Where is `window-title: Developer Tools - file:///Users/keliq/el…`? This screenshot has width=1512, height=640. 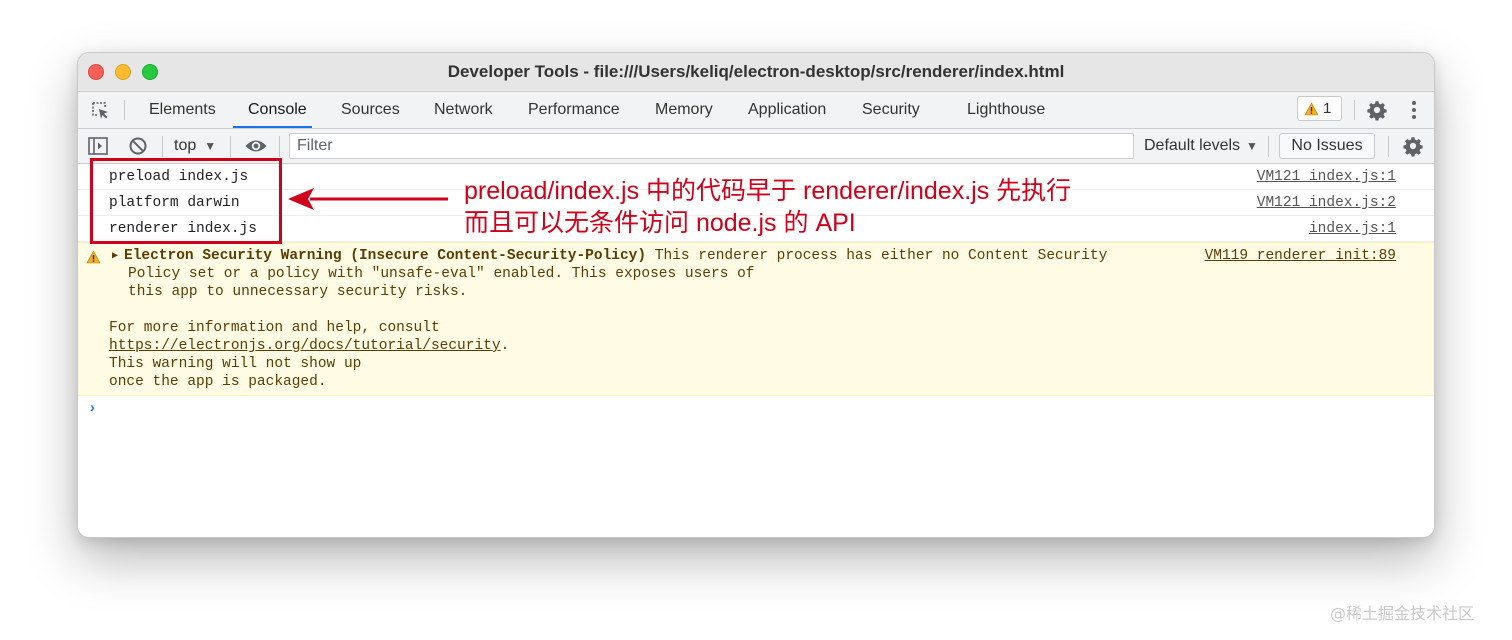
window-title: Developer Tools - file:///Users/keliq/el… is located at coordinates (756, 71).